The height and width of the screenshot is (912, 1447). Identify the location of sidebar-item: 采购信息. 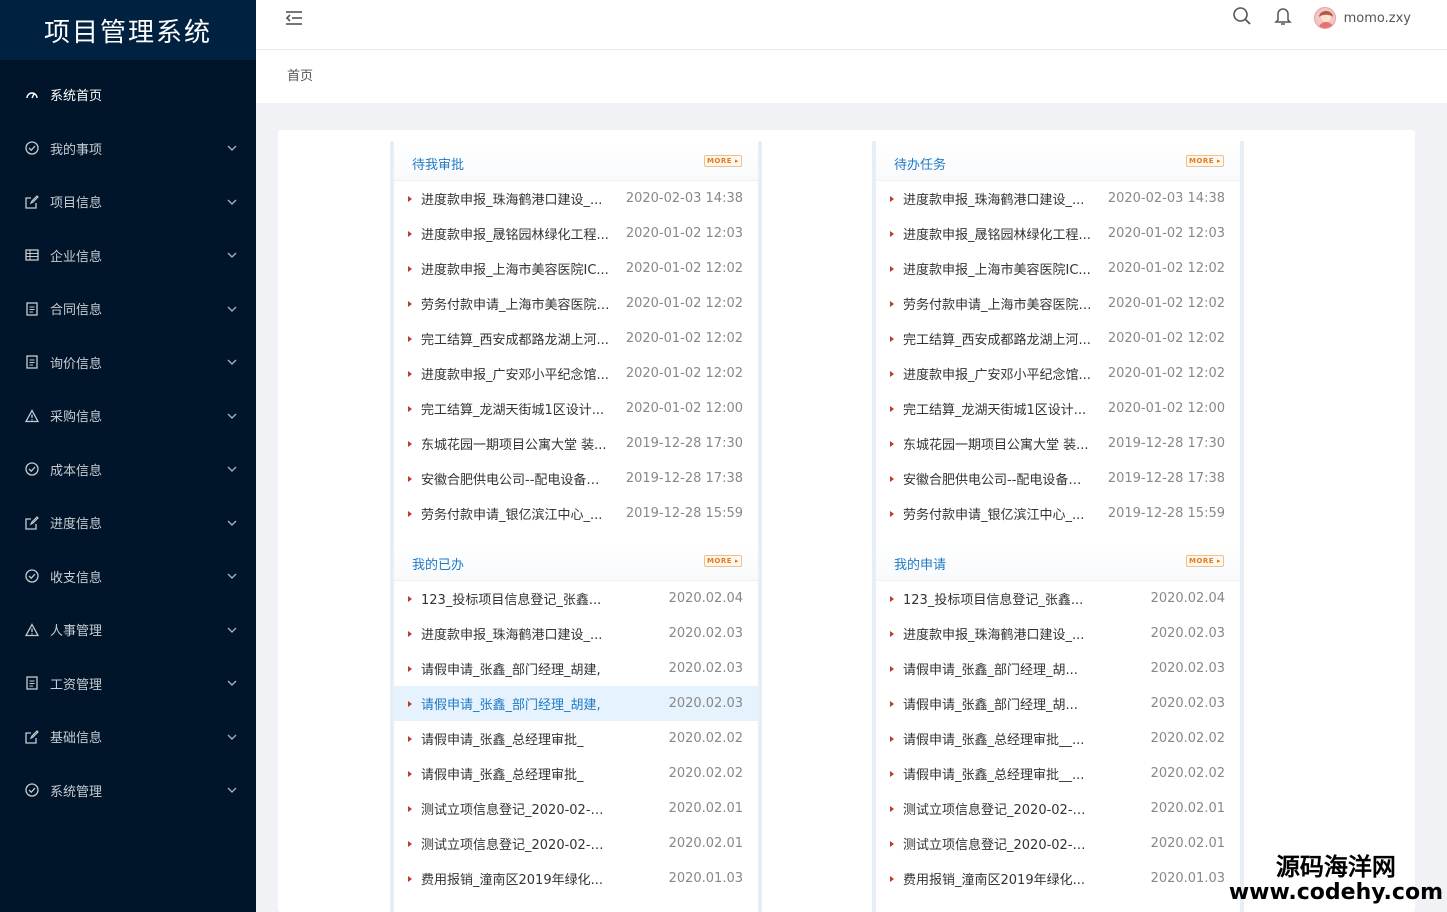
(128, 416).